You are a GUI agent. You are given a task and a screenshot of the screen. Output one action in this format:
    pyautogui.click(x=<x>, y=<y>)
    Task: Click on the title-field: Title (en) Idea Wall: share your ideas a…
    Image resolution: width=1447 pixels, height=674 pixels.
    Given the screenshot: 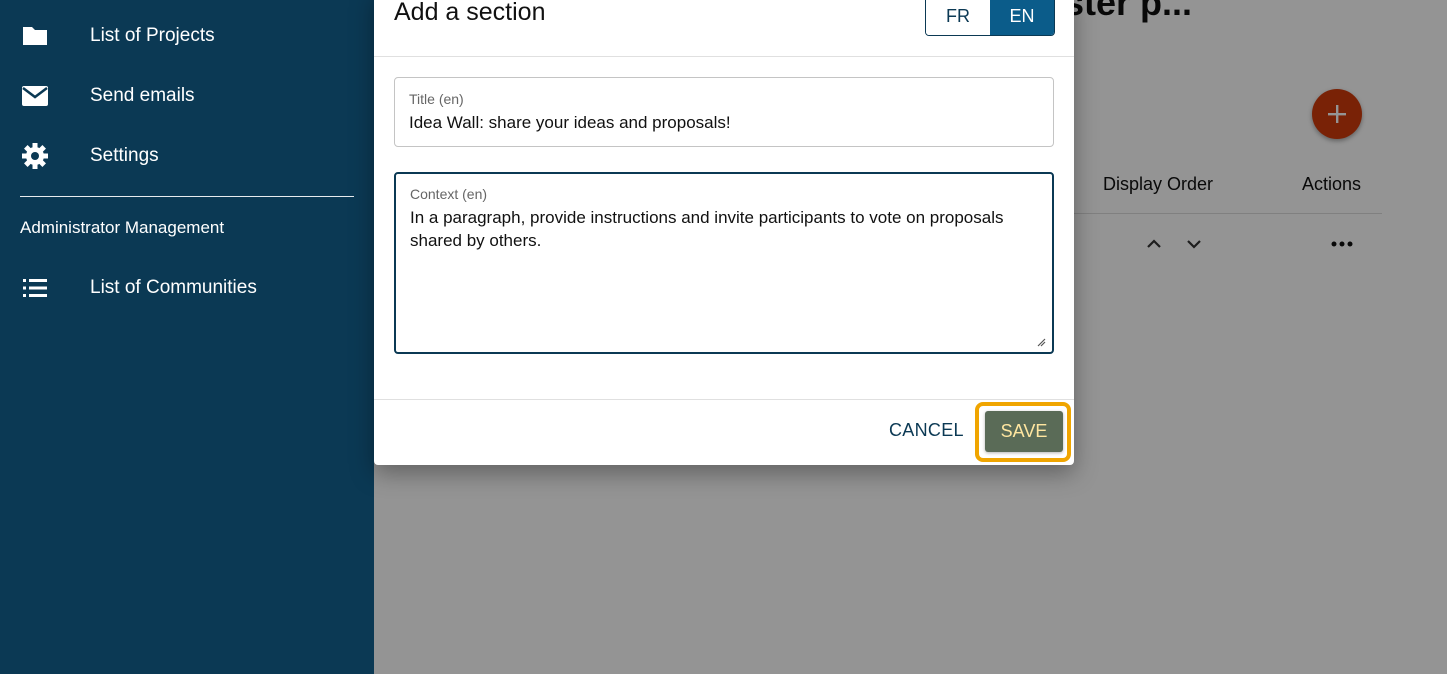 What is the action you would take?
    pyautogui.click(x=724, y=112)
    